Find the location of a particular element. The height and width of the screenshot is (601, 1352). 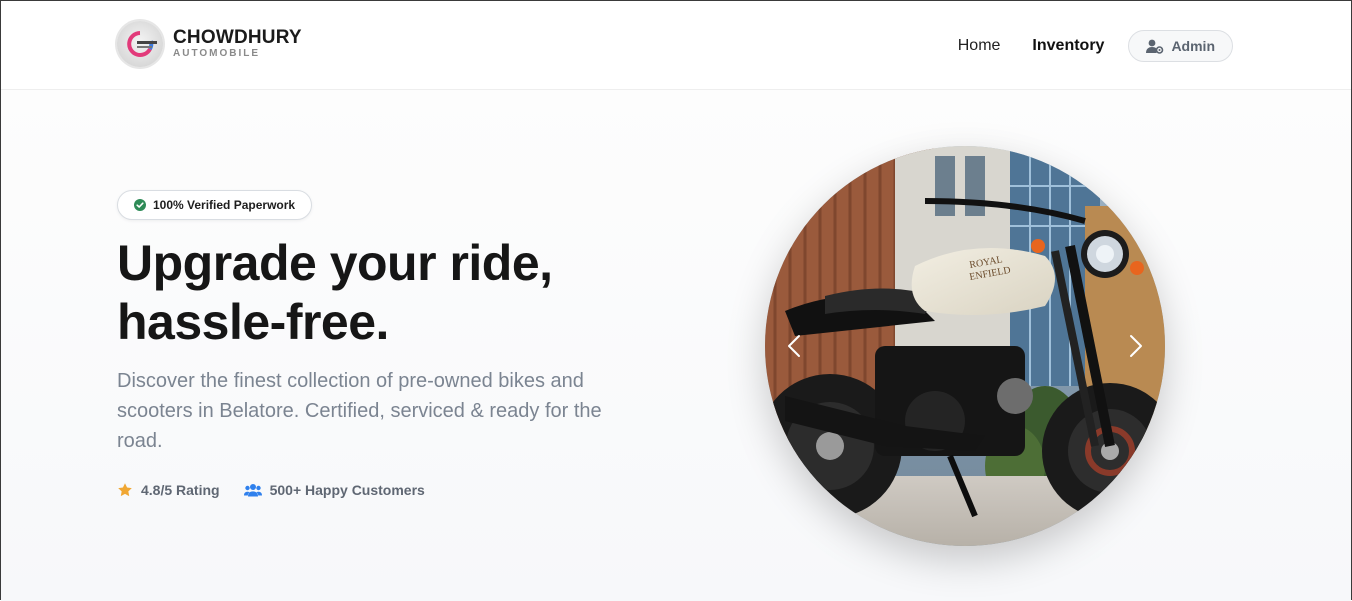

rating-stat: 4.8/5 Rating is located at coordinates (168, 490).